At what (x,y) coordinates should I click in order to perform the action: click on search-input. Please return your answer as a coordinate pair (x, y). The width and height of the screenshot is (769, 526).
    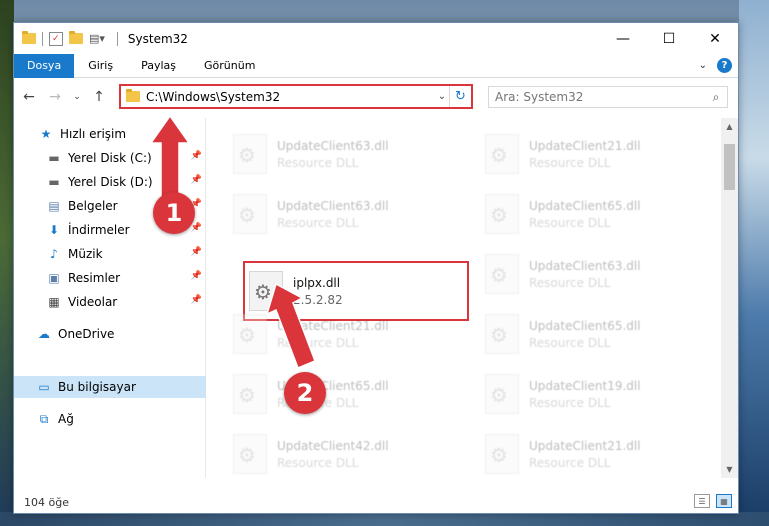
    Looking at the image, I should click on (600, 97).